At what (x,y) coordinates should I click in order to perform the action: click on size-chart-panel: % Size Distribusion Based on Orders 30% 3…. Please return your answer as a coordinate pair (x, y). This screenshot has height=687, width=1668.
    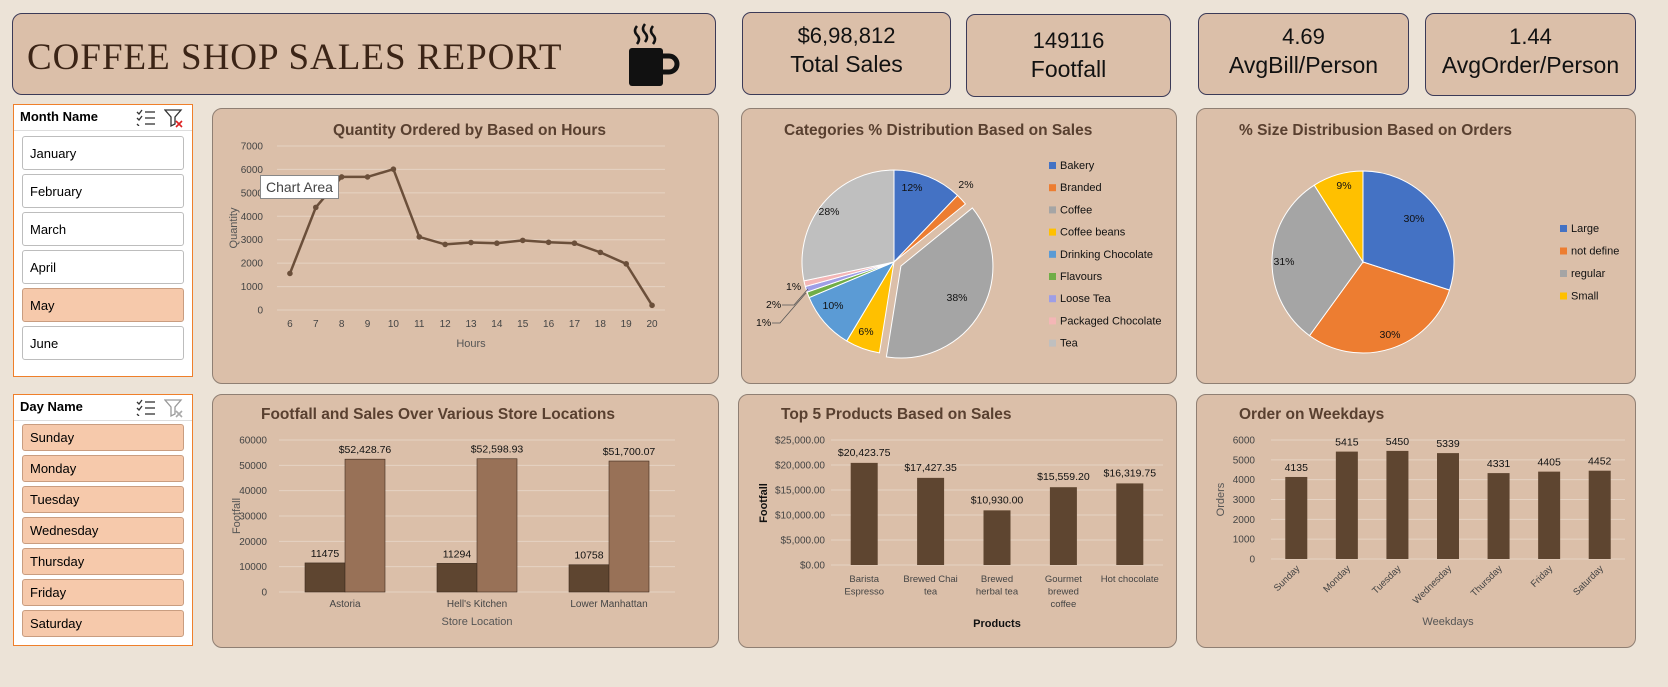
    Looking at the image, I should click on (1416, 246).